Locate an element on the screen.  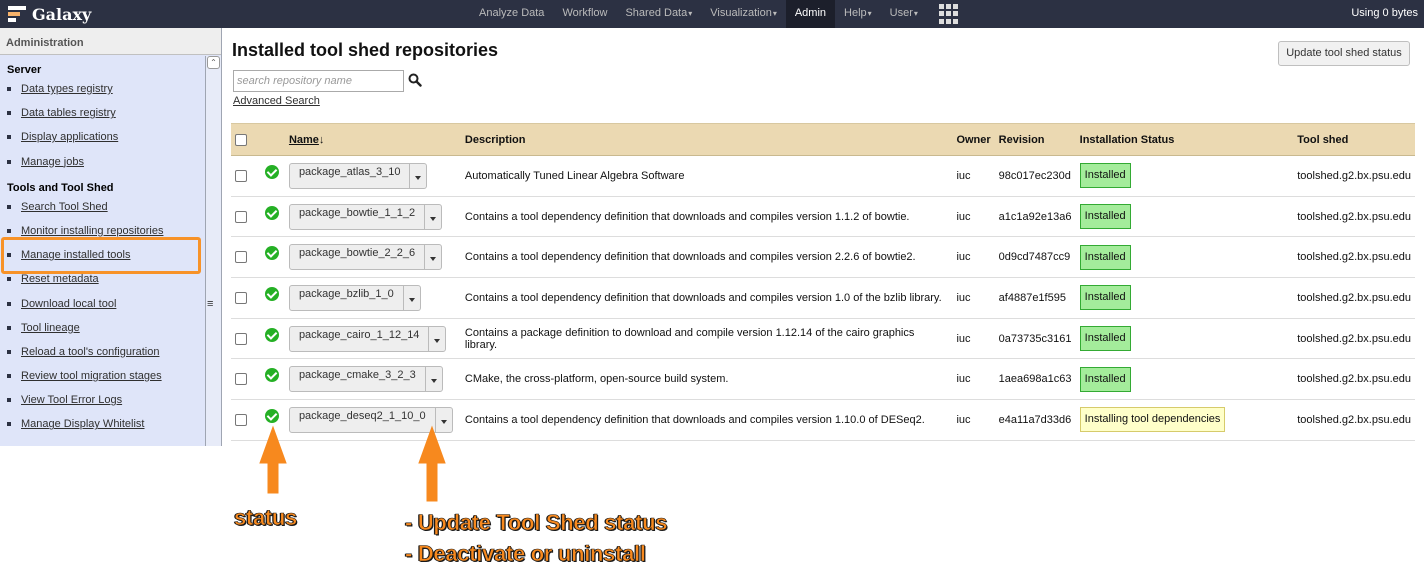
repo-name: package_atlas_3_10 is located at coordinates (350, 172).